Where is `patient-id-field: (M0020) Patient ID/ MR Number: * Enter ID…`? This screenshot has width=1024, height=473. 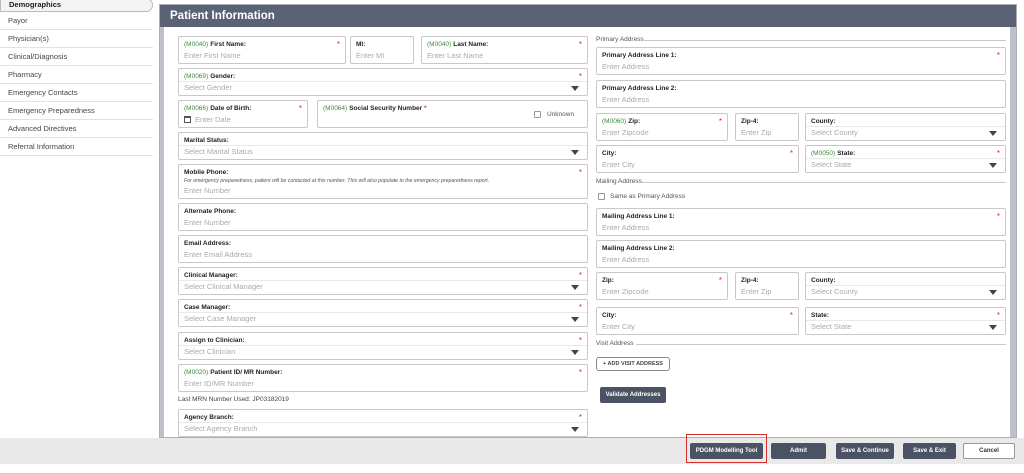 patient-id-field: (M0020) Patient ID/ MR Number: * Enter ID… is located at coordinates (383, 378).